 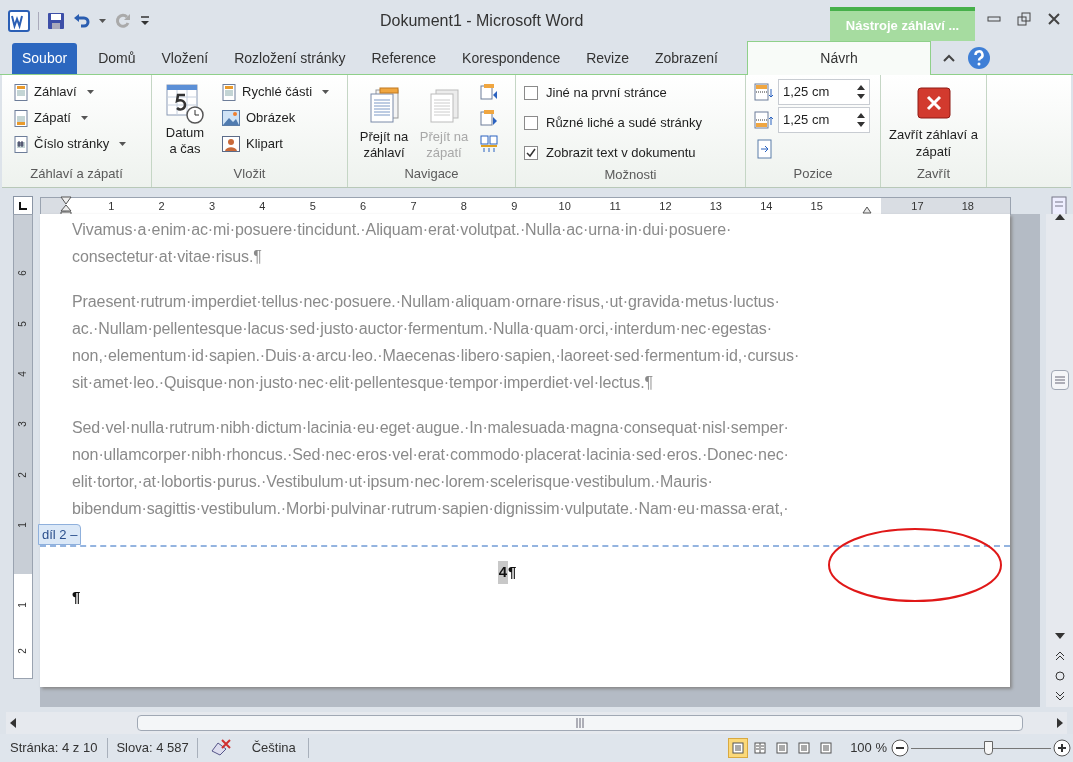 I want to click on page-count: Stránka: 4 z 10, so click(x=54, y=748).